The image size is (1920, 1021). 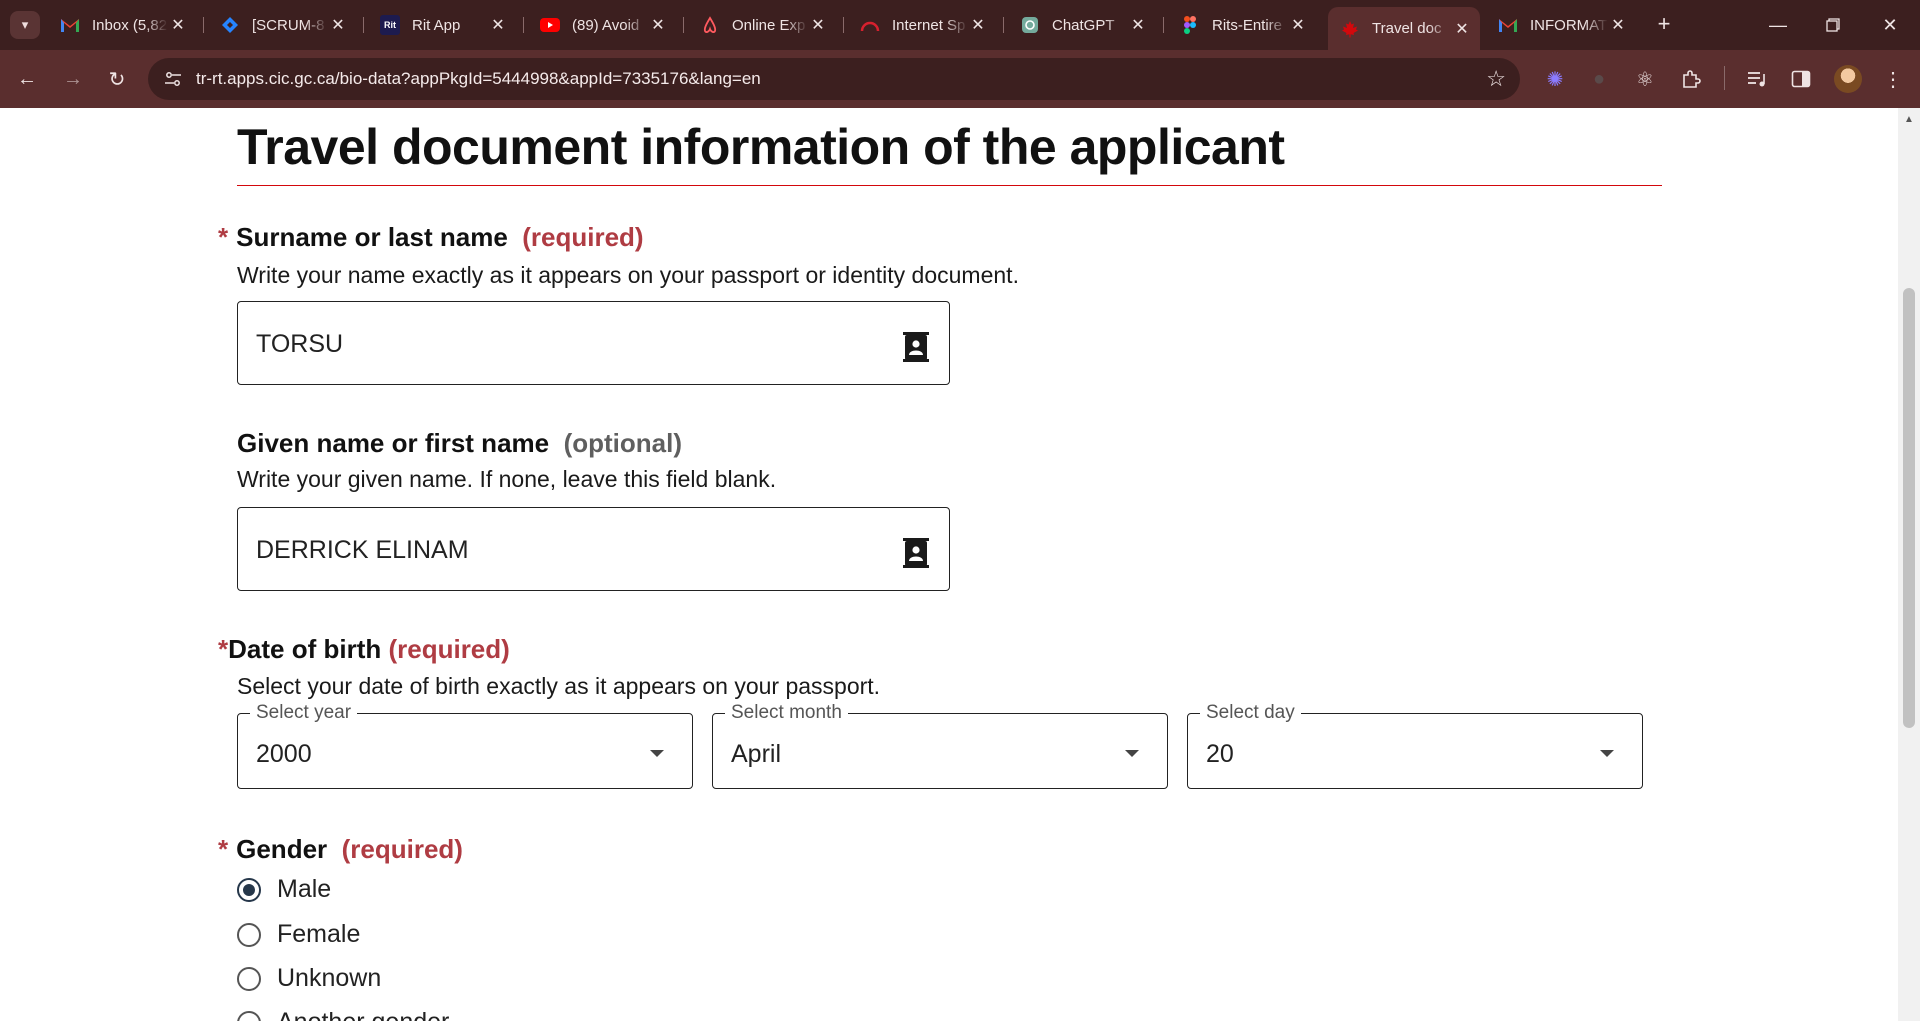 What do you see at coordinates (1664, 24) in the screenshot?
I see `new-tab-button: +` at bounding box center [1664, 24].